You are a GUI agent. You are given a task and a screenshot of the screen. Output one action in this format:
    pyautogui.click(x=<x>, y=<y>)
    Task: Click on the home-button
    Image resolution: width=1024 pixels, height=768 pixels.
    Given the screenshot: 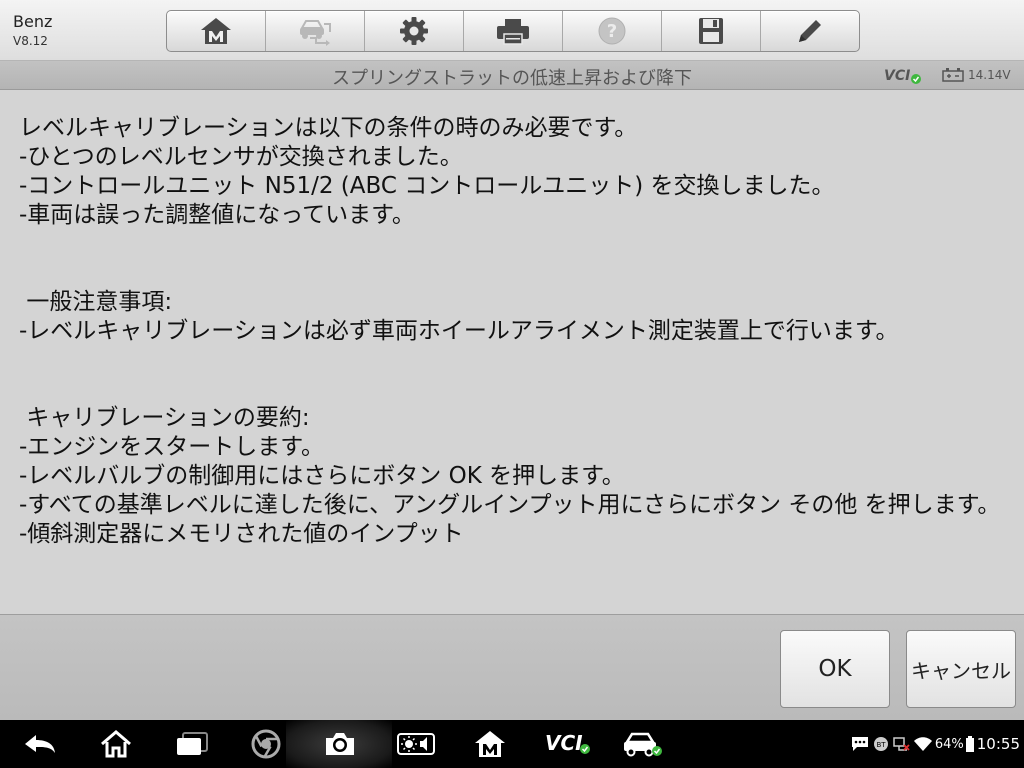 What is the action you would take?
    pyautogui.click(x=216, y=31)
    